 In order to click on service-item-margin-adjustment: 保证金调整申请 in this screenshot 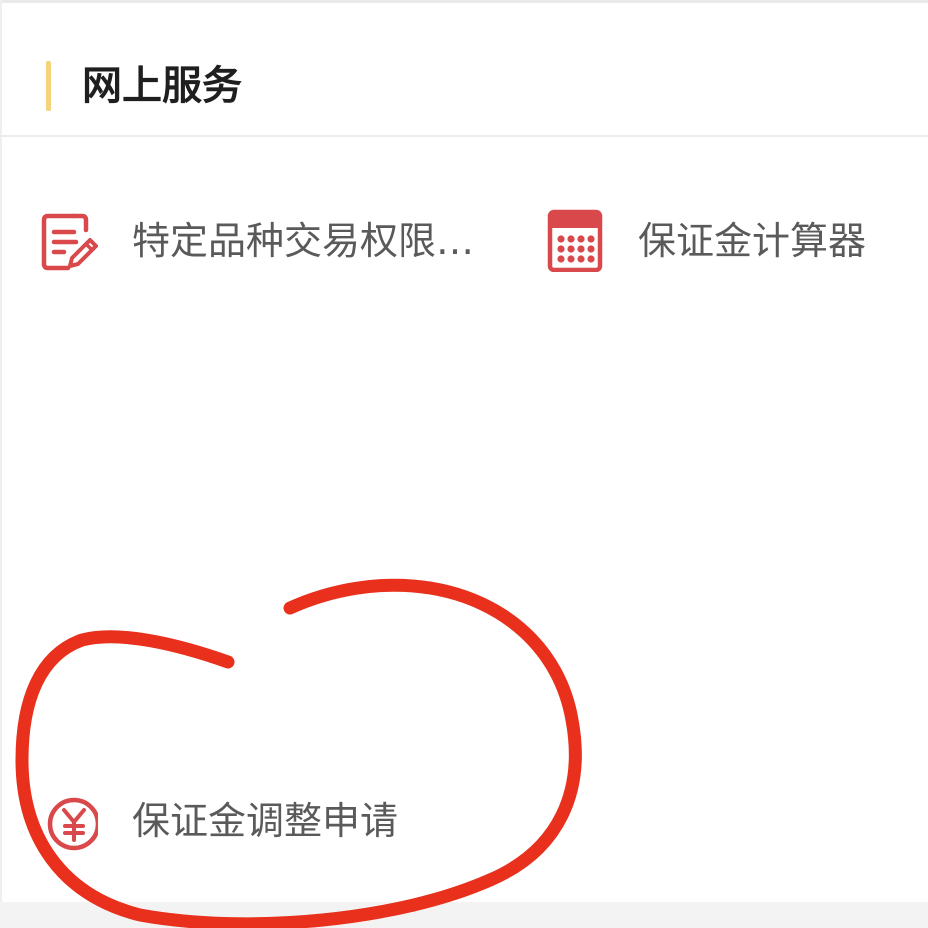, I will do `click(250, 820)`.